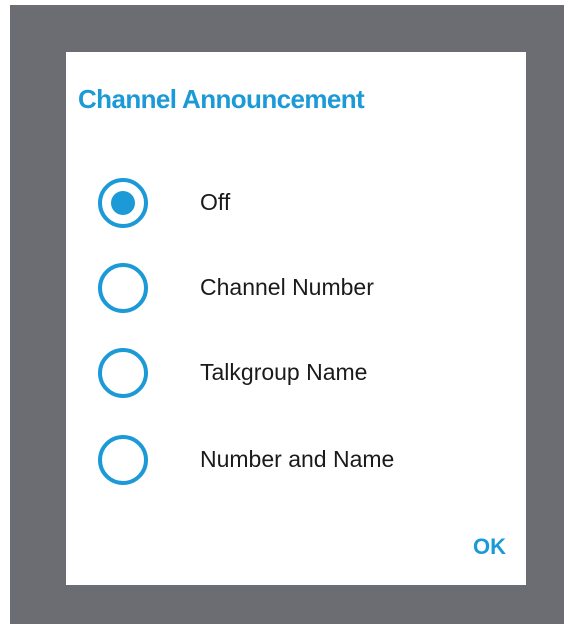 The height and width of the screenshot is (624, 564). What do you see at coordinates (287, 287) in the screenshot?
I see `option-label: Channel Number` at bounding box center [287, 287].